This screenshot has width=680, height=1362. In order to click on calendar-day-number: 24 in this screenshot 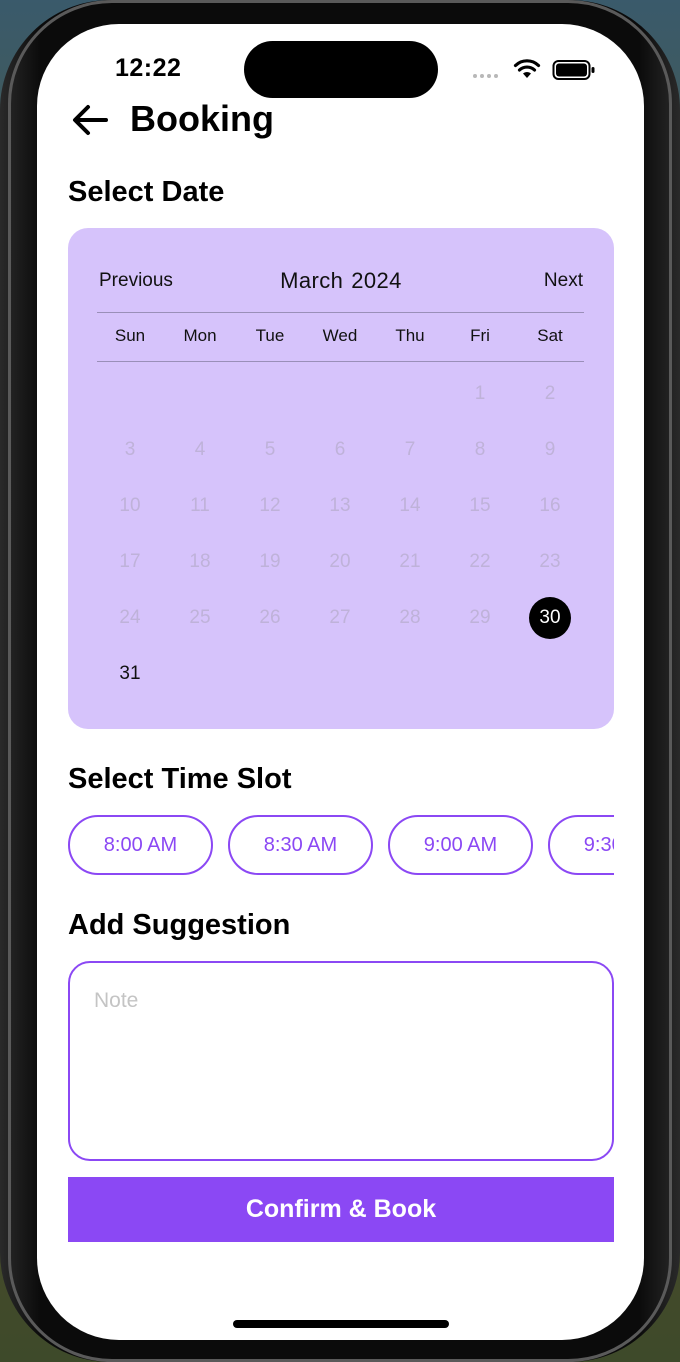, I will do `click(130, 617)`.